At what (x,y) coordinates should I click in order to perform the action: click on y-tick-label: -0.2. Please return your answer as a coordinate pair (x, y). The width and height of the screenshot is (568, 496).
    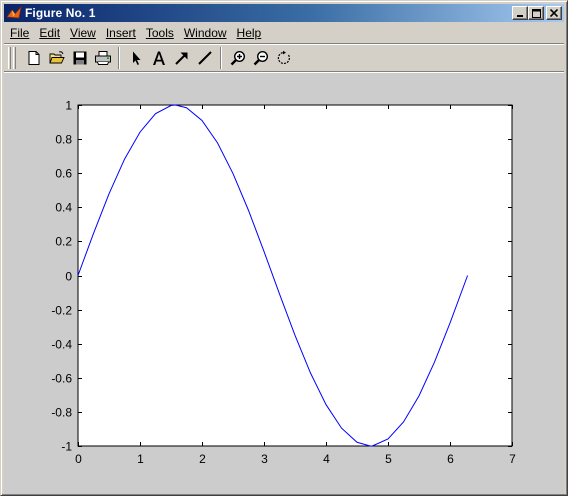
    Looking at the image, I should click on (61, 311).